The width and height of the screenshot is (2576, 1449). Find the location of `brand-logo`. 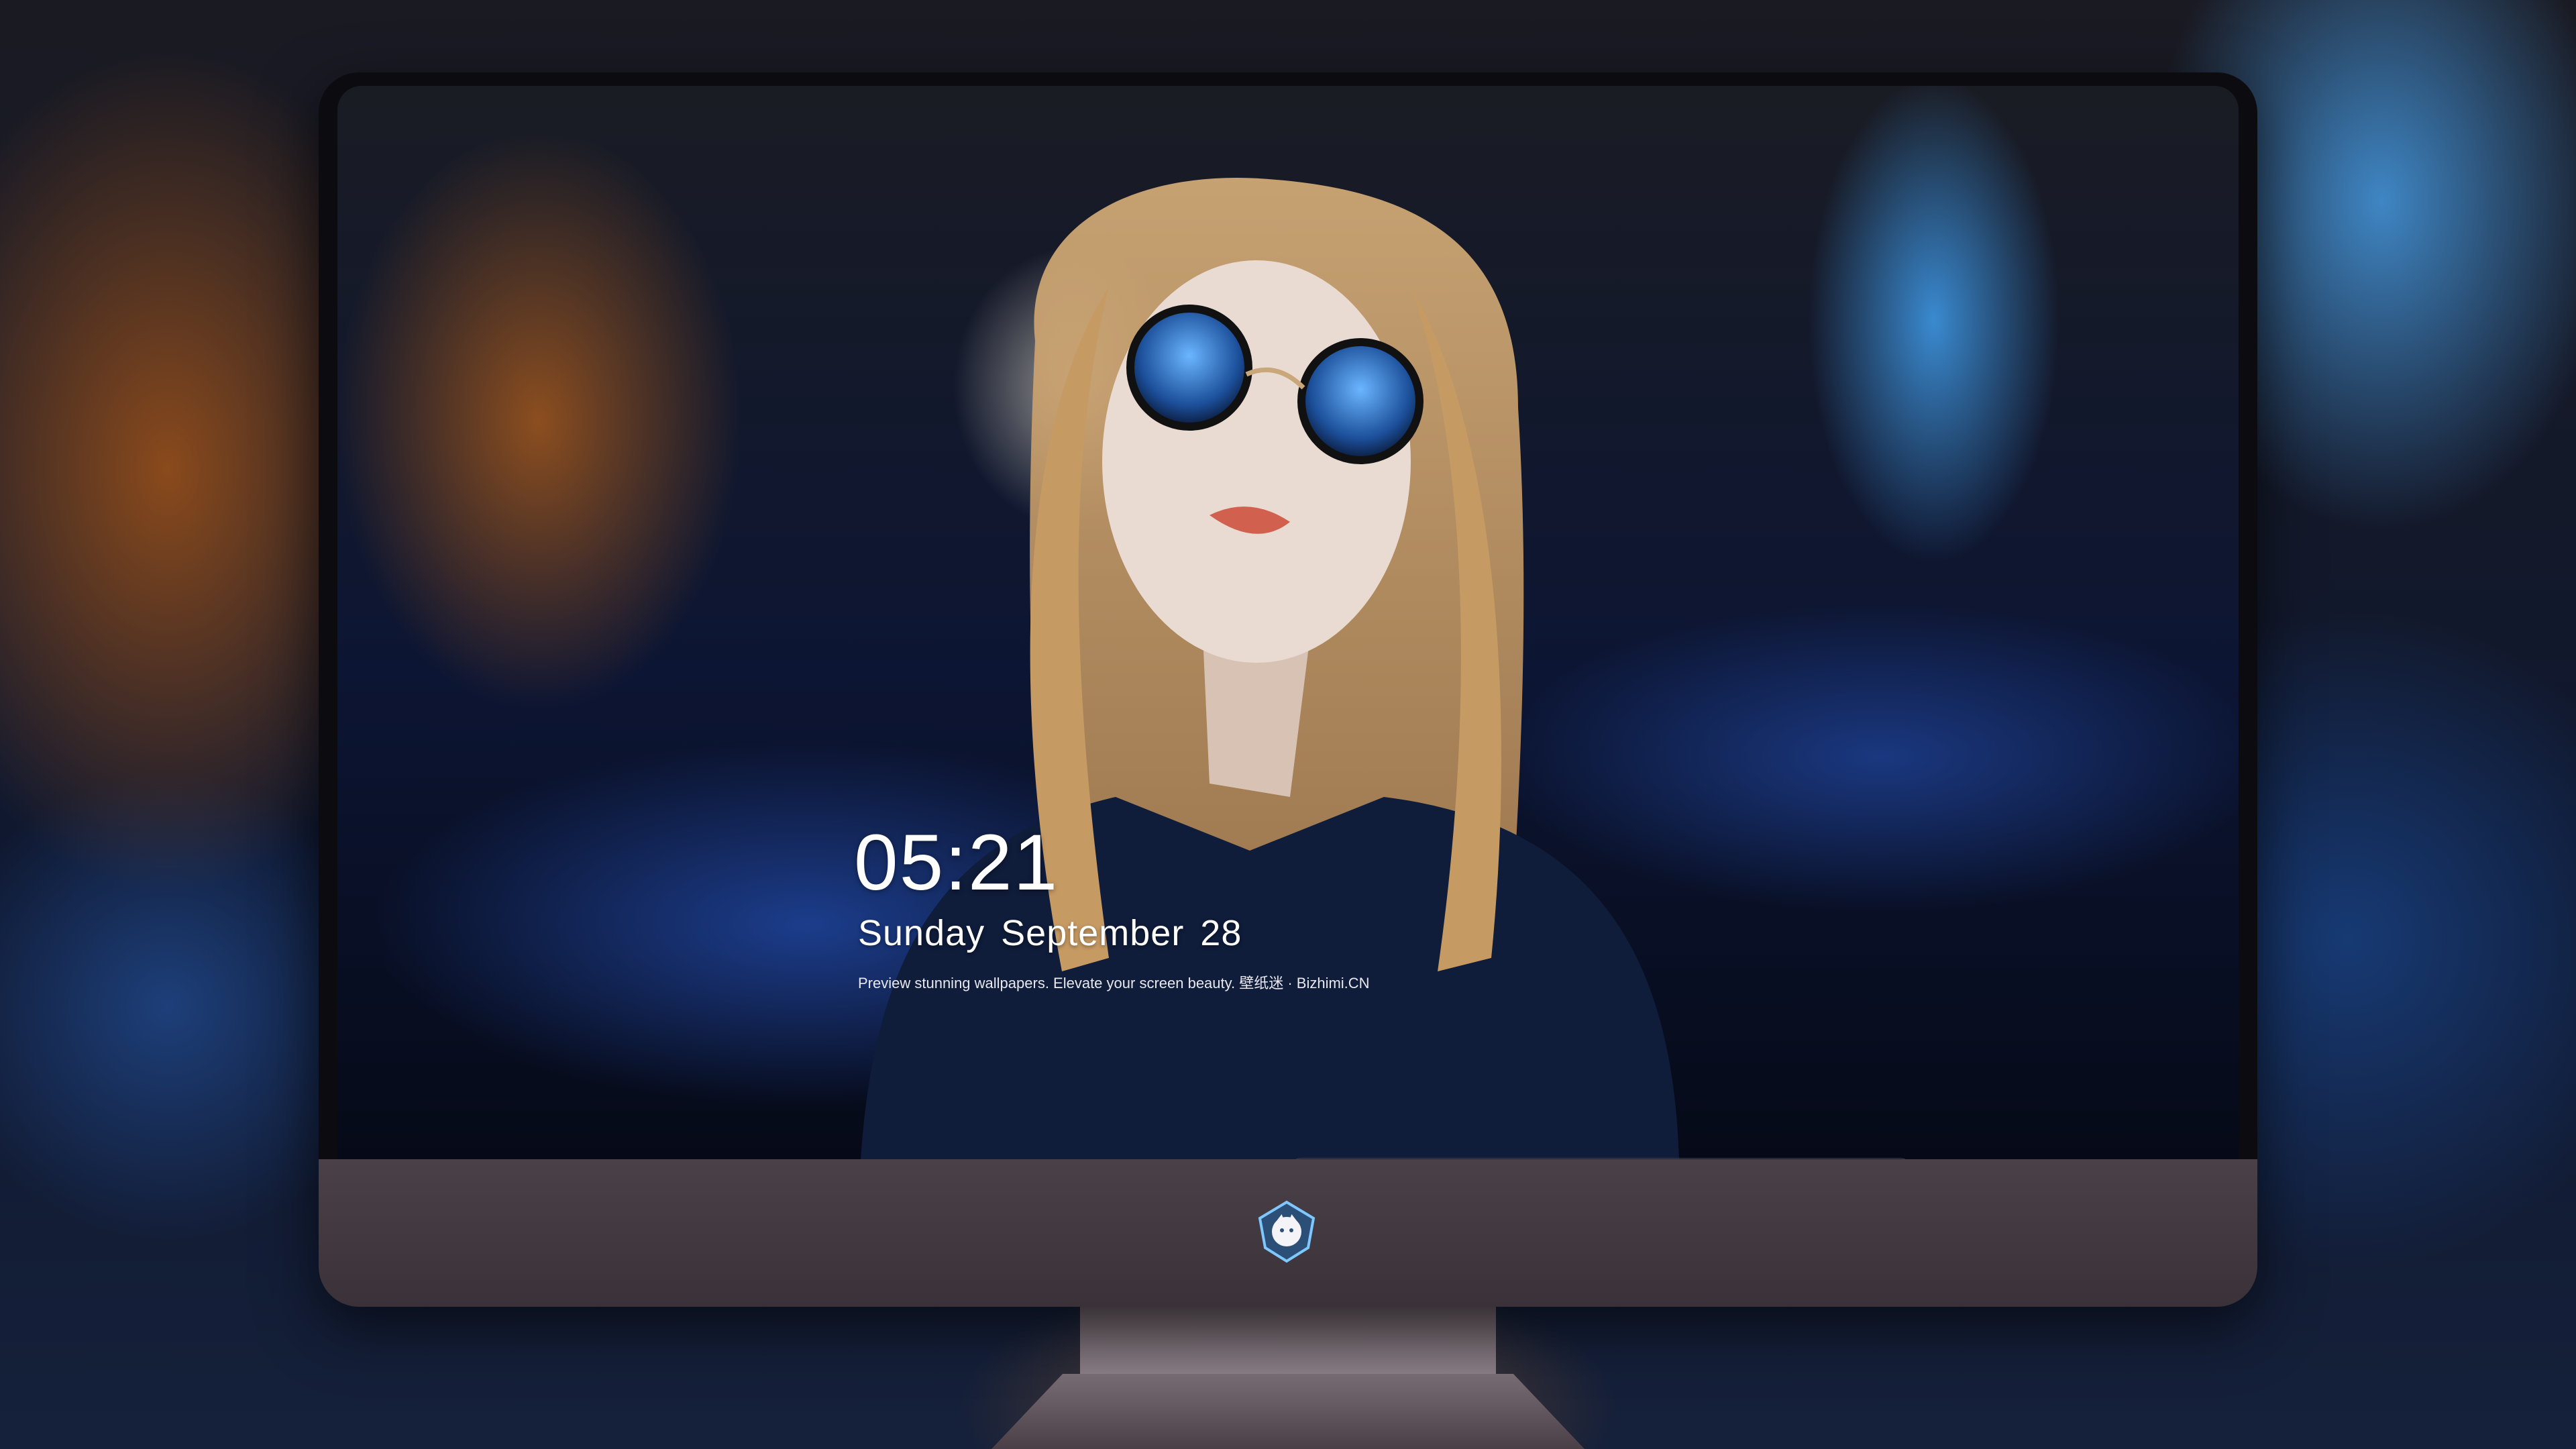

brand-logo is located at coordinates (1287, 1231).